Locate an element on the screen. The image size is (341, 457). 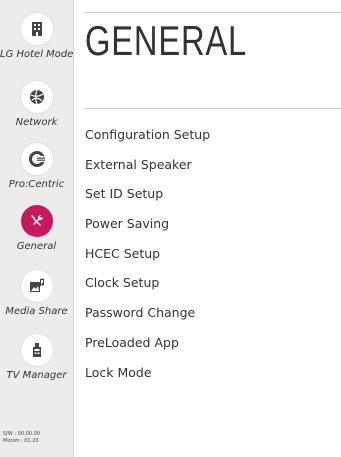
hotel-icon is located at coordinates (36, 29).